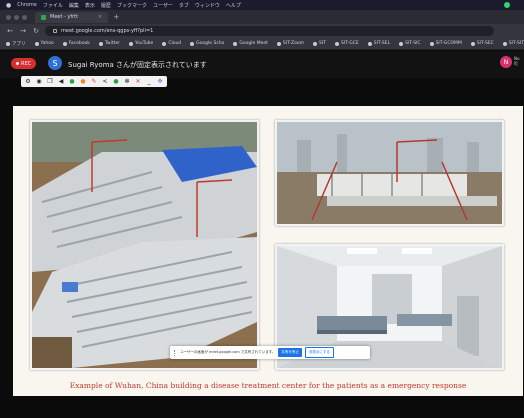  Describe the element at coordinates (250, 43) in the screenshot. I see `bookmark-google-meet: Google Meet` at that location.